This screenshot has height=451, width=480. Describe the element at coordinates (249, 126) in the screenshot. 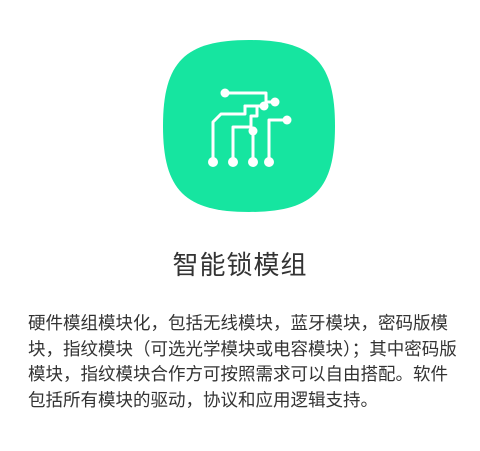

I see `circuit-board-icon` at that location.